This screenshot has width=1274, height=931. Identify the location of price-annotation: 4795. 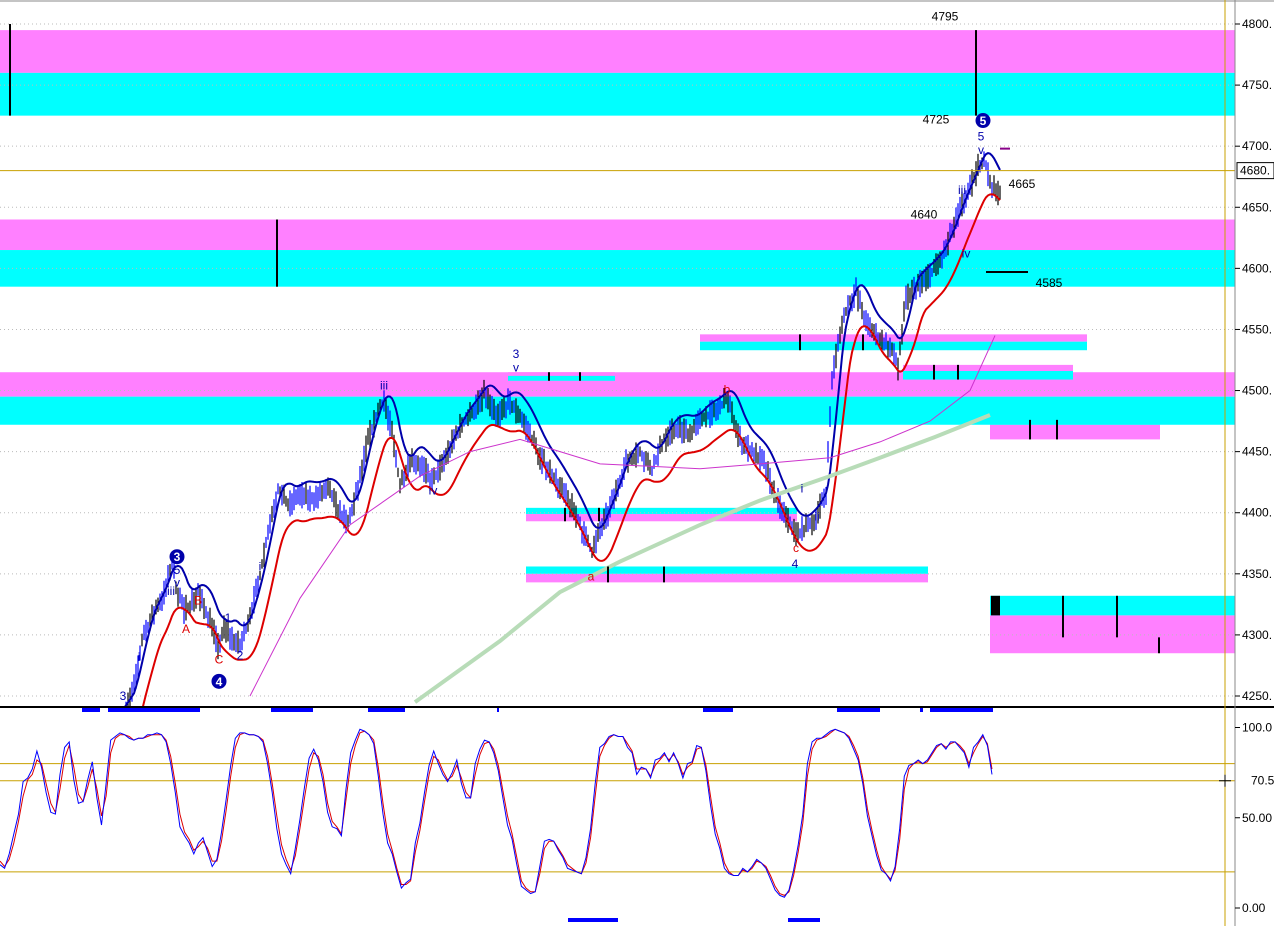
(945, 17).